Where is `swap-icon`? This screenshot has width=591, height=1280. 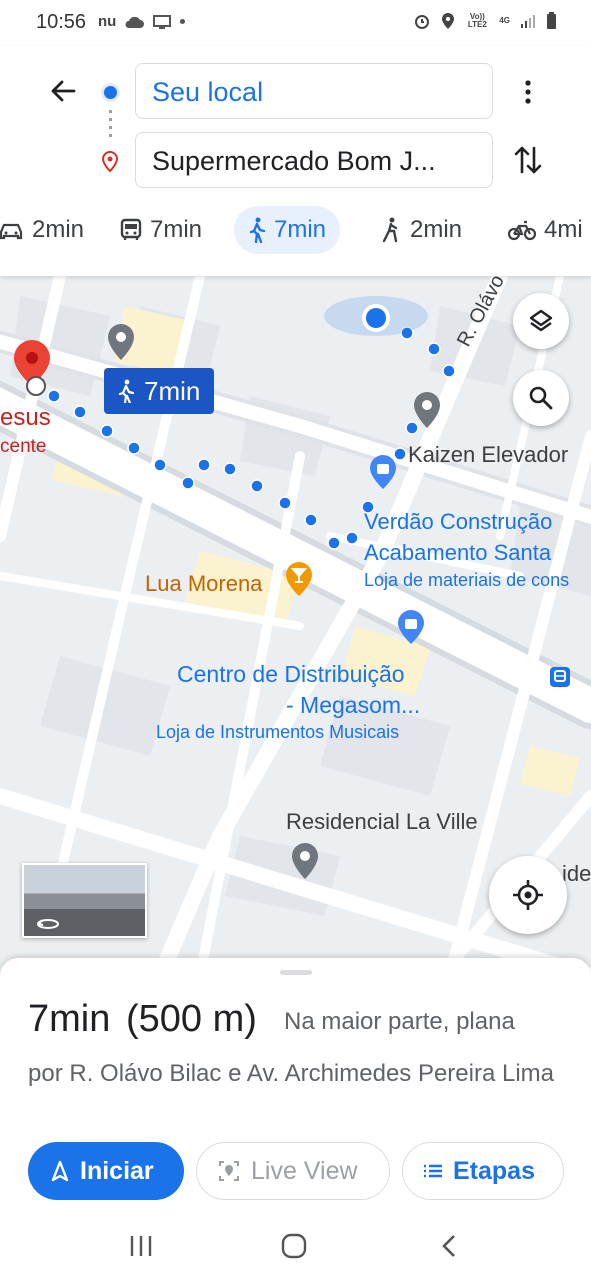 swap-icon is located at coordinates (528, 160).